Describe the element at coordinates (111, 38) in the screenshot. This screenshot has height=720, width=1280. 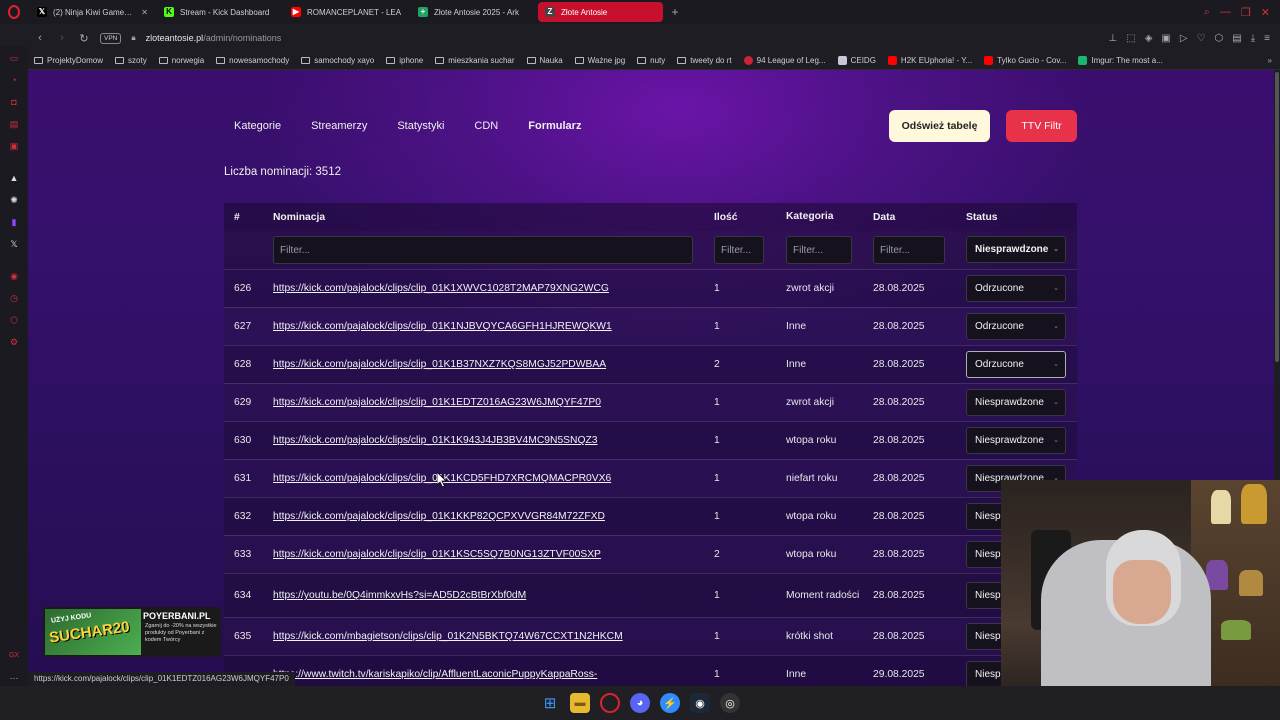
I see `vpn-badge: VPN` at that location.